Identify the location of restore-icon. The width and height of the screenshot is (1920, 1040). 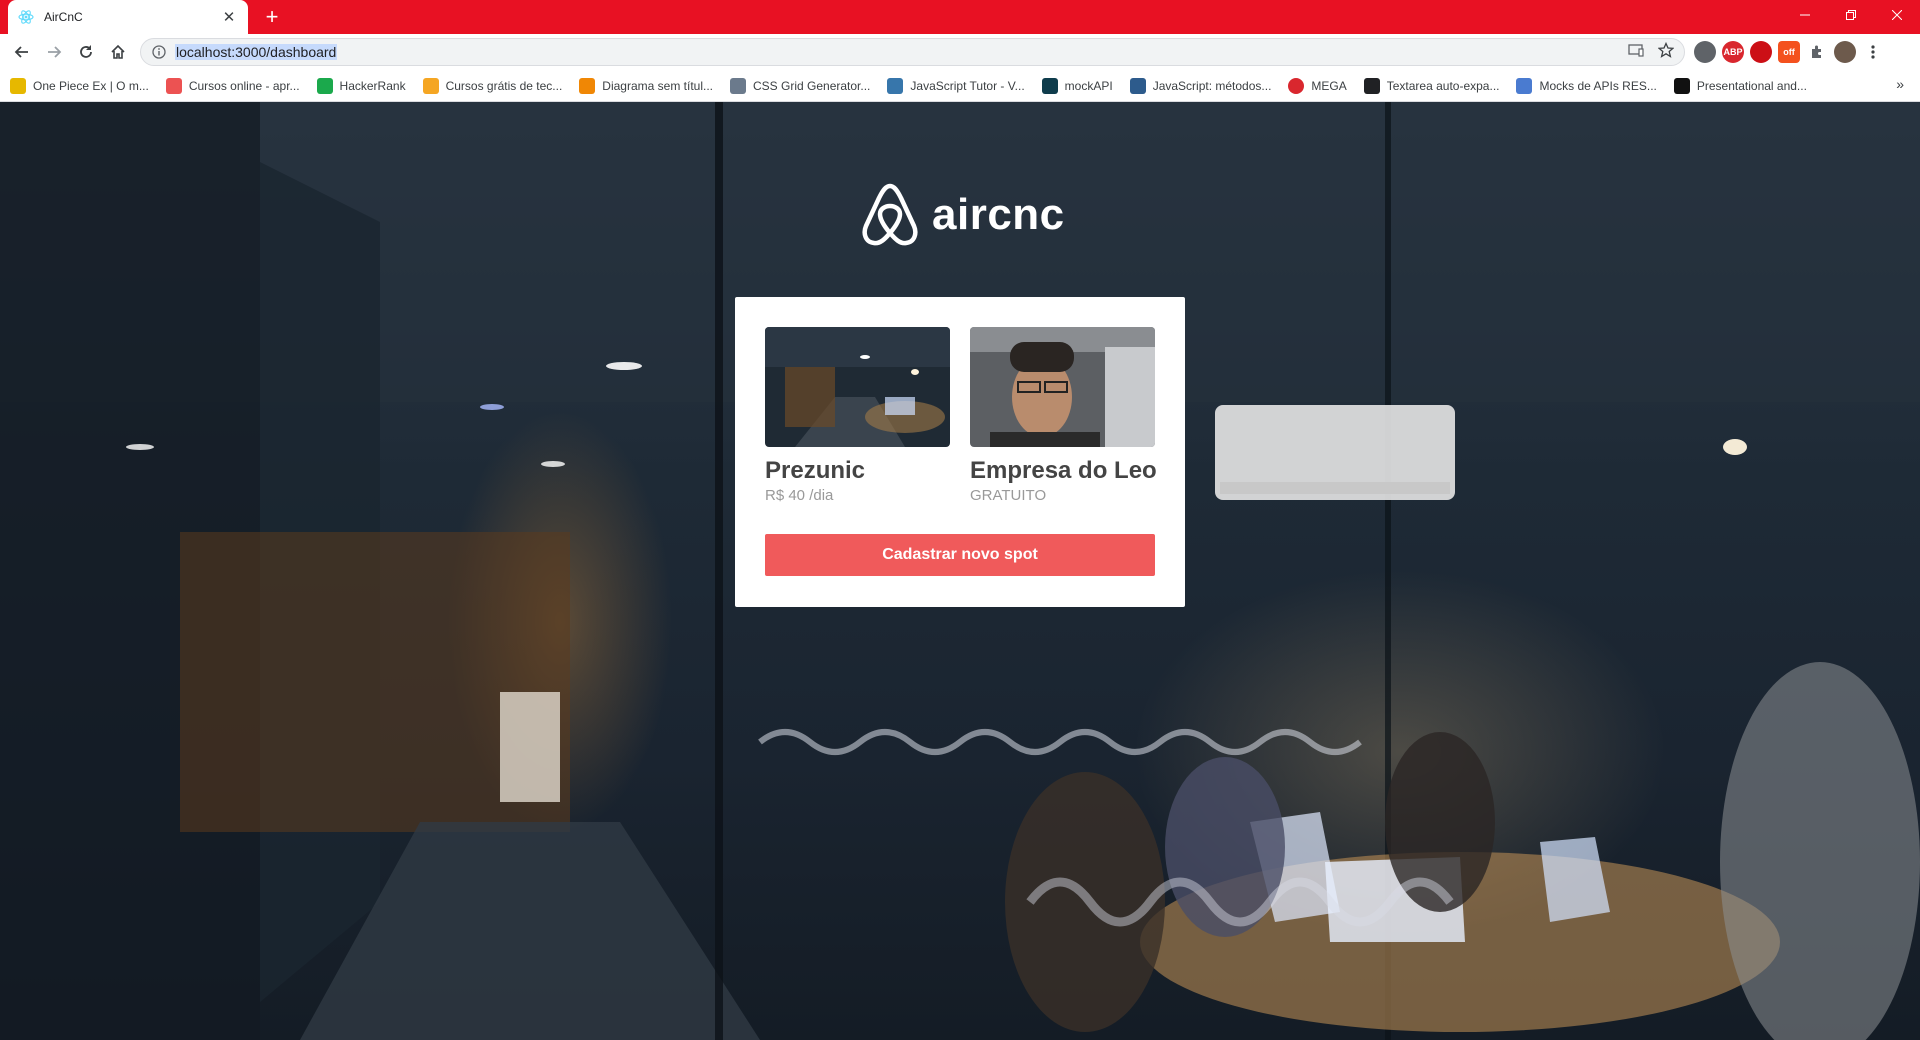
(1851, 15).